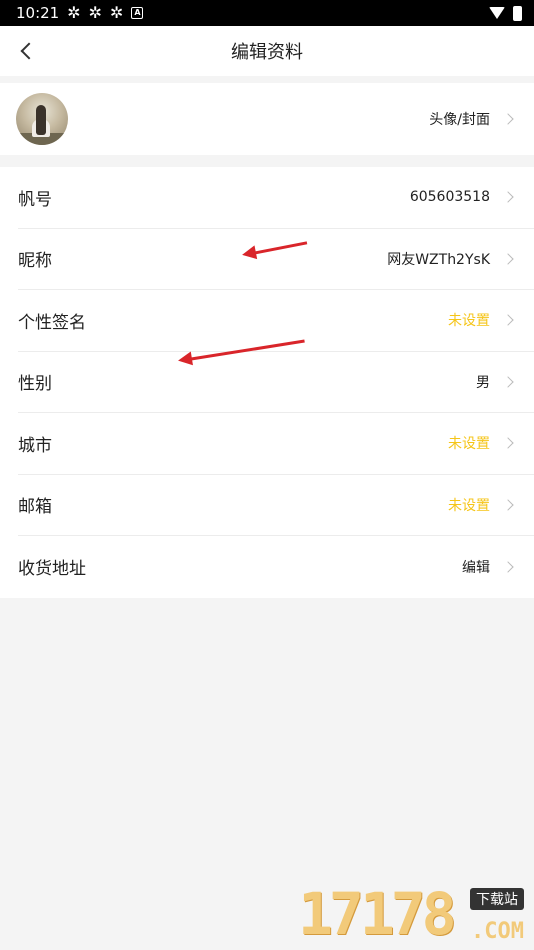 The width and height of the screenshot is (534, 950). What do you see at coordinates (35, 261) in the screenshot?
I see `field-label: 昵称` at bounding box center [35, 261].